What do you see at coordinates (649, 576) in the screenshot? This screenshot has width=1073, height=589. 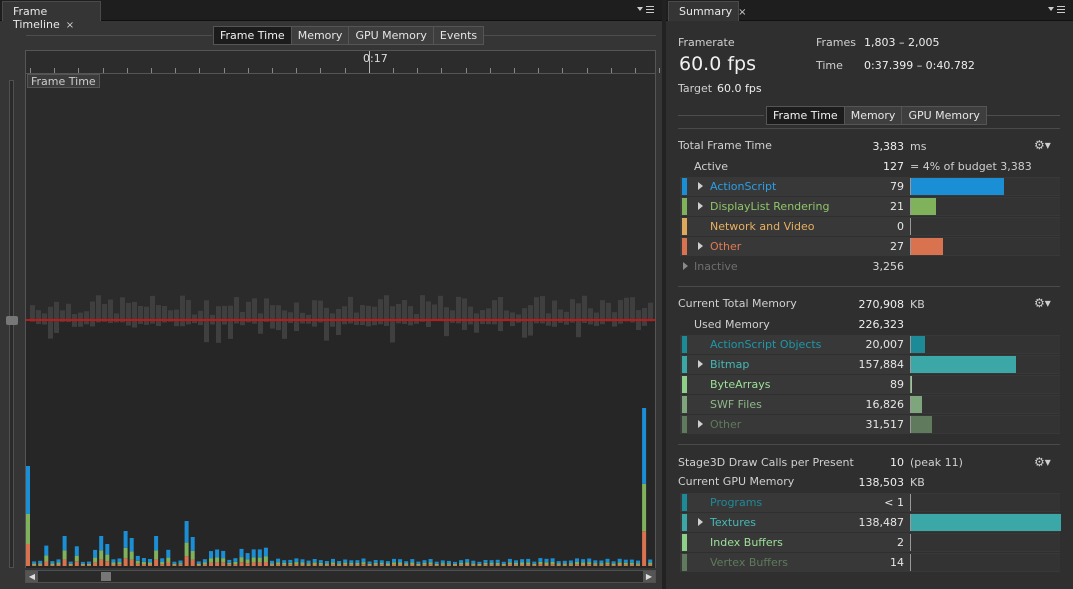 I see `scroll-right-icon: ▶` at bounding box center [649, 576].